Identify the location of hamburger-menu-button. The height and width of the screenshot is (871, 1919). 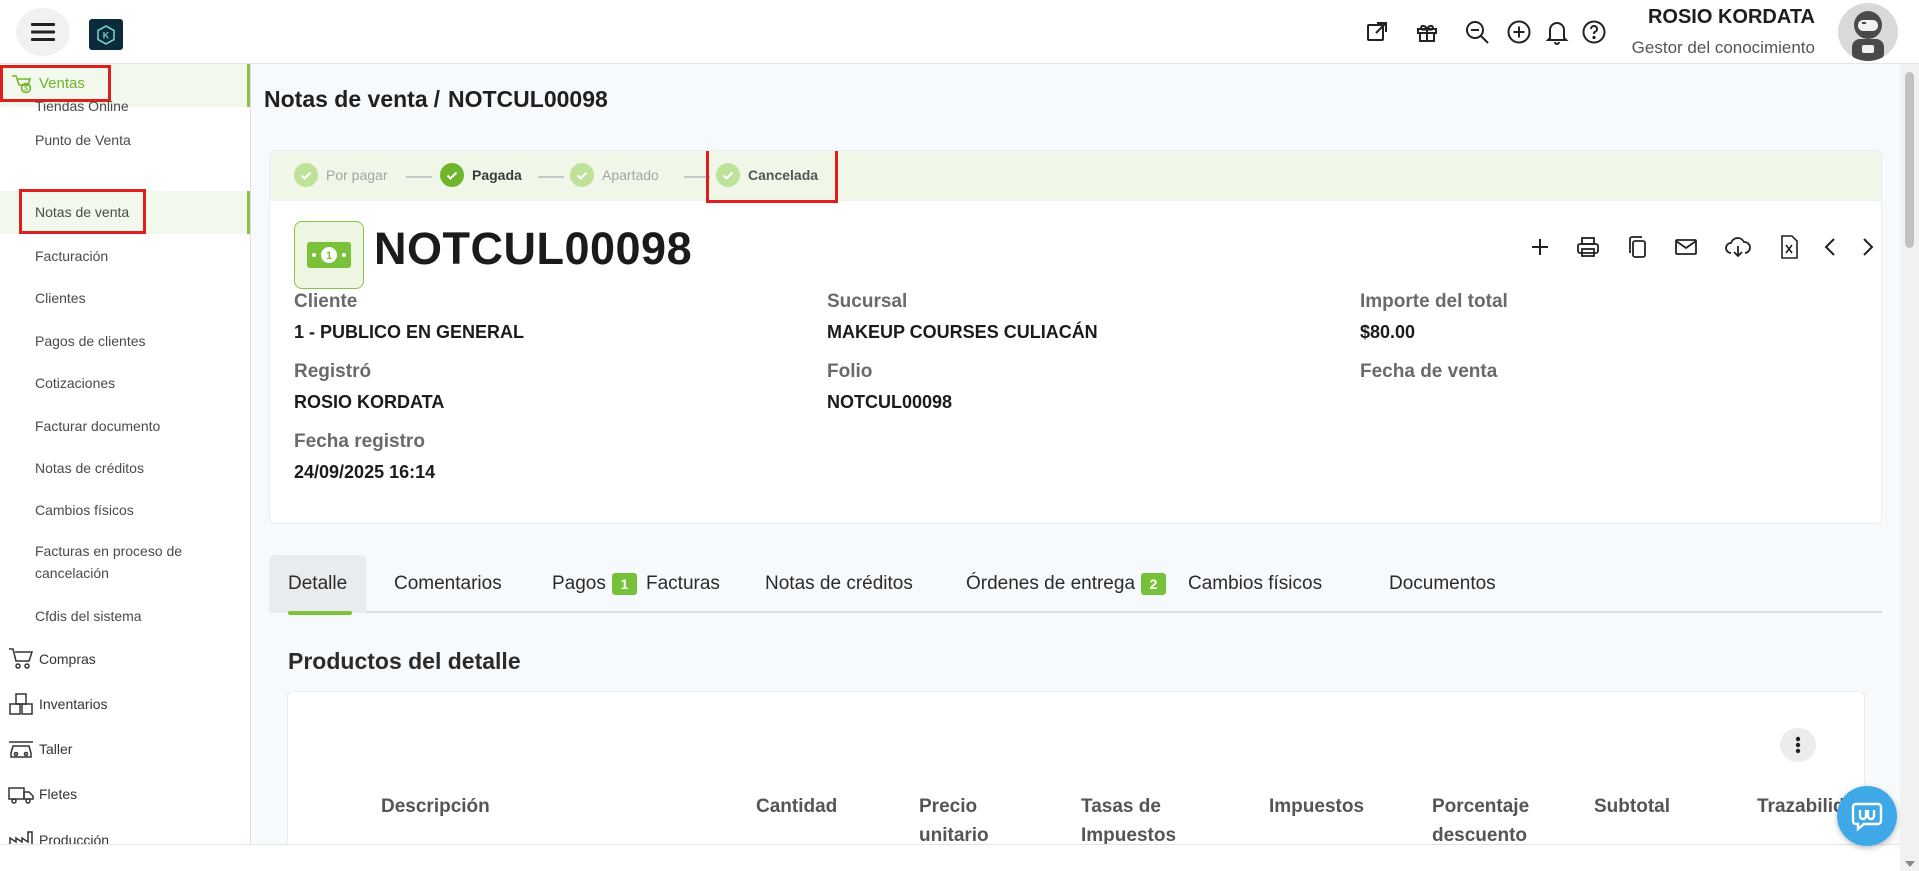
(43, 32).